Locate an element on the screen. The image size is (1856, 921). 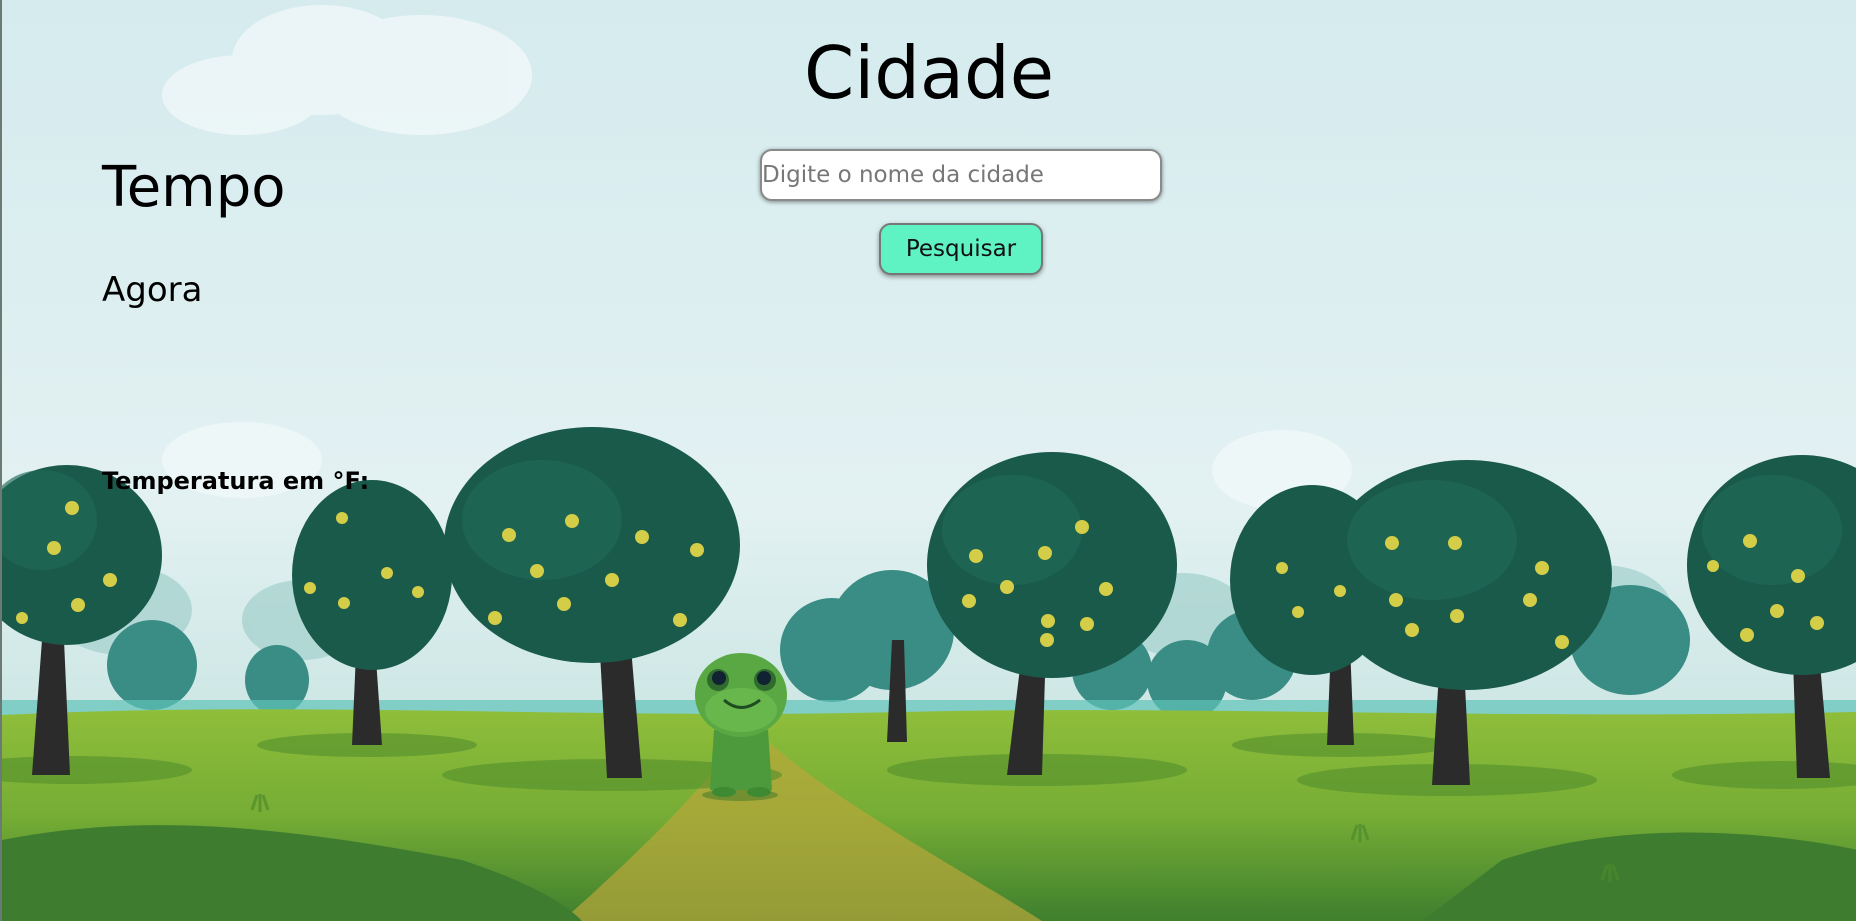
search-button: Pesquisar is located at coordinates (961, 249).